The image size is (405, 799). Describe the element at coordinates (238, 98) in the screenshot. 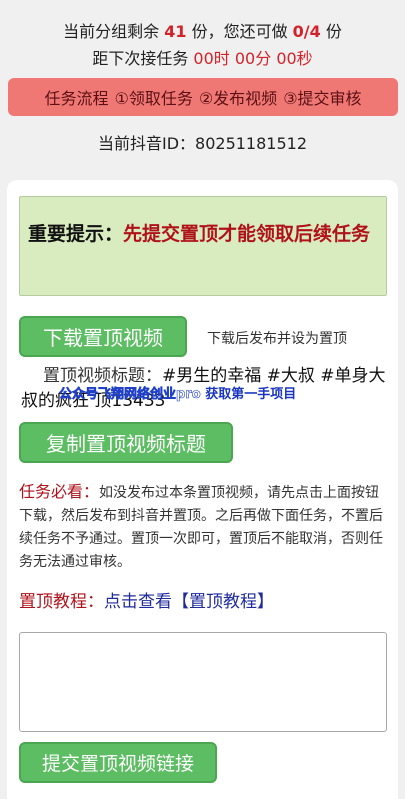

I see `flow-step-publish: ②发布视频` at that location.